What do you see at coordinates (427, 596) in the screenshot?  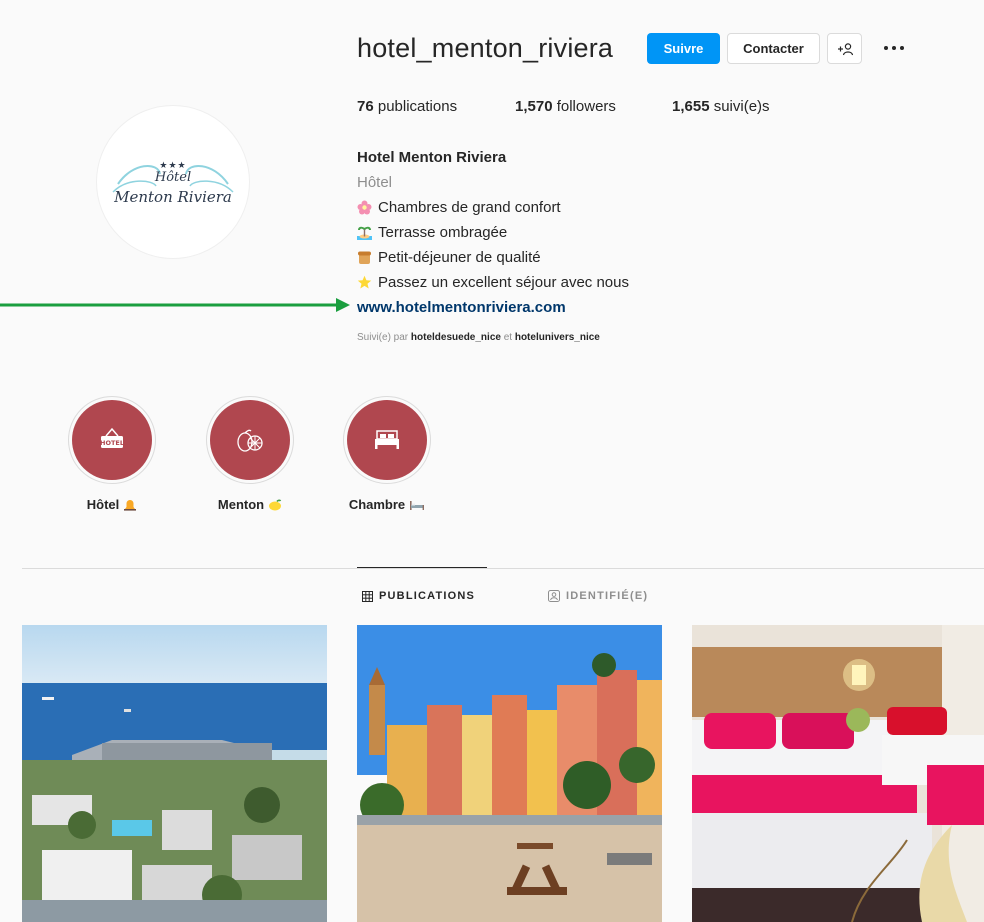 I see `tab-label: PUBLICATIONS` at bounding box center [427, 596].